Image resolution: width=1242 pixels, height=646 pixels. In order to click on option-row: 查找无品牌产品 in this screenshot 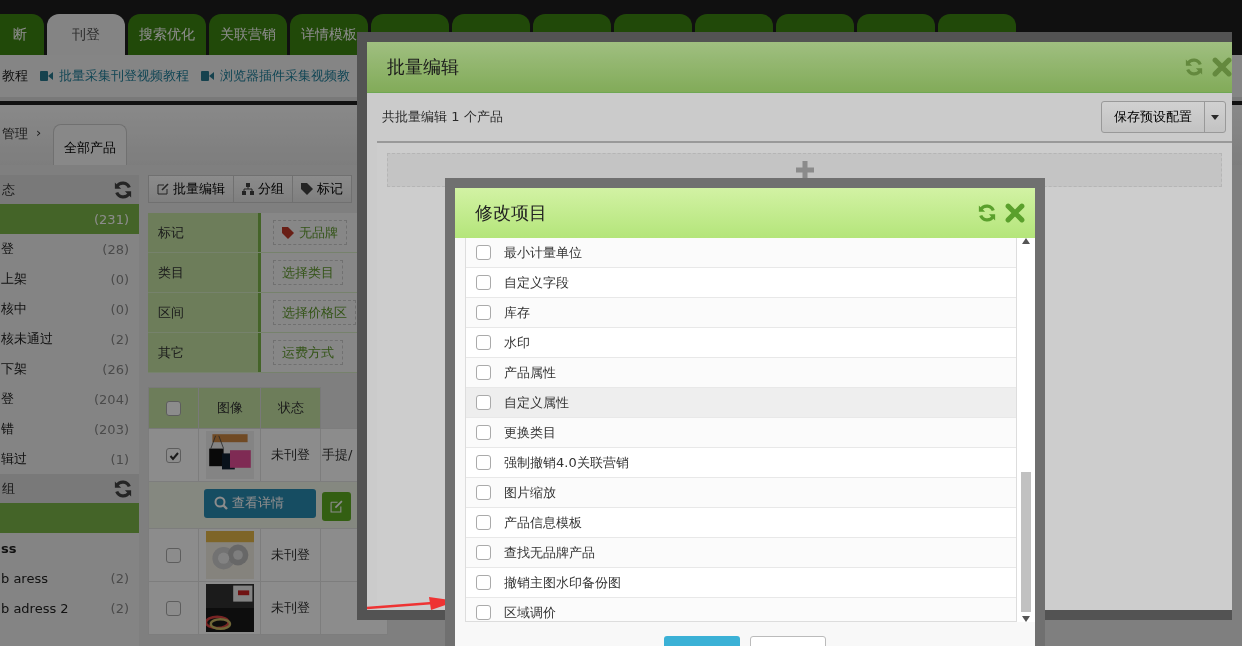, I will do `click(741, 553)`.